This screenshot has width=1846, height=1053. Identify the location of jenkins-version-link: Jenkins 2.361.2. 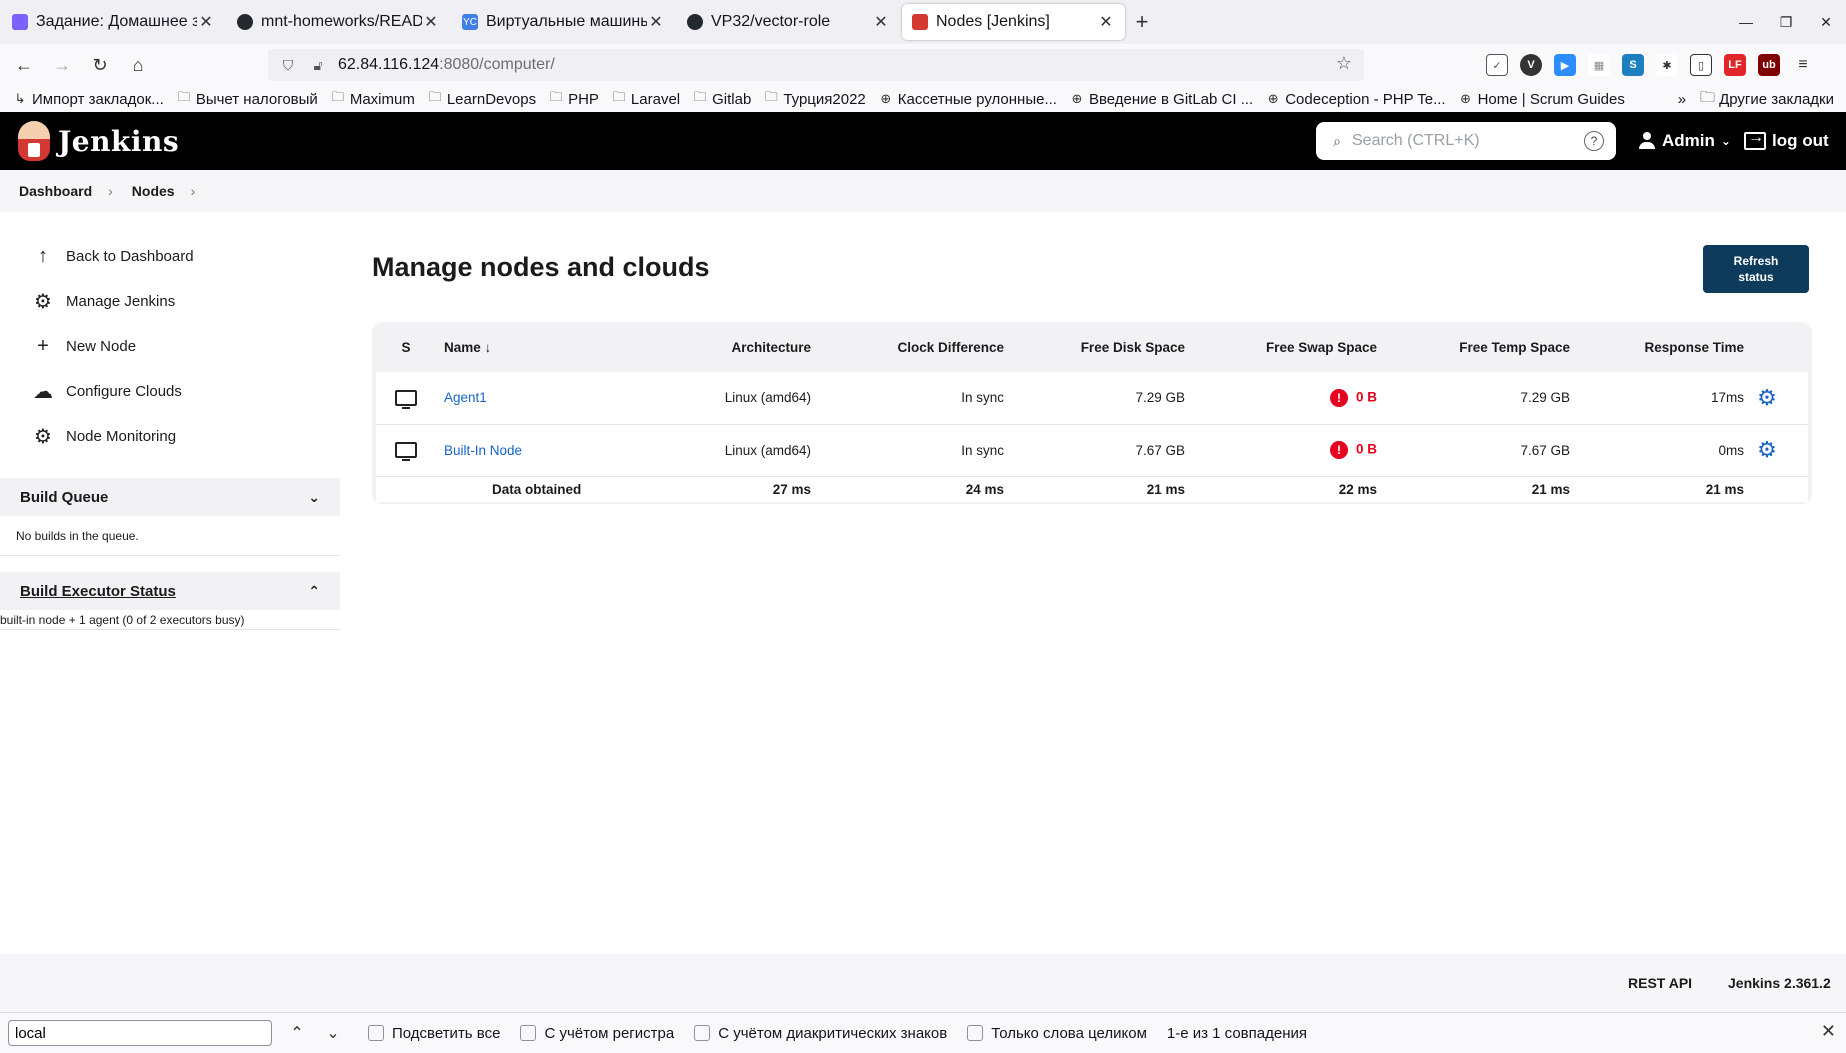
(1779, 983).